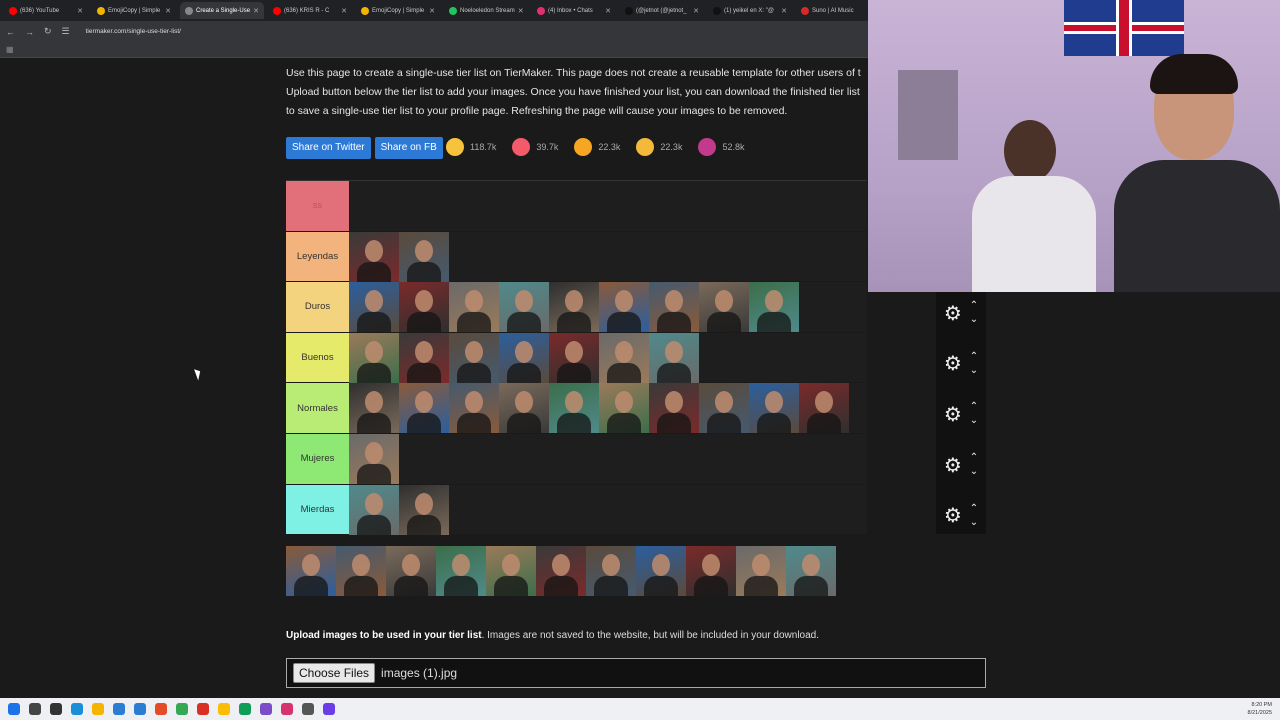 This screenshot has height=720, width=1280. I want to click on tier-label: Buenos, so click(317, 357).